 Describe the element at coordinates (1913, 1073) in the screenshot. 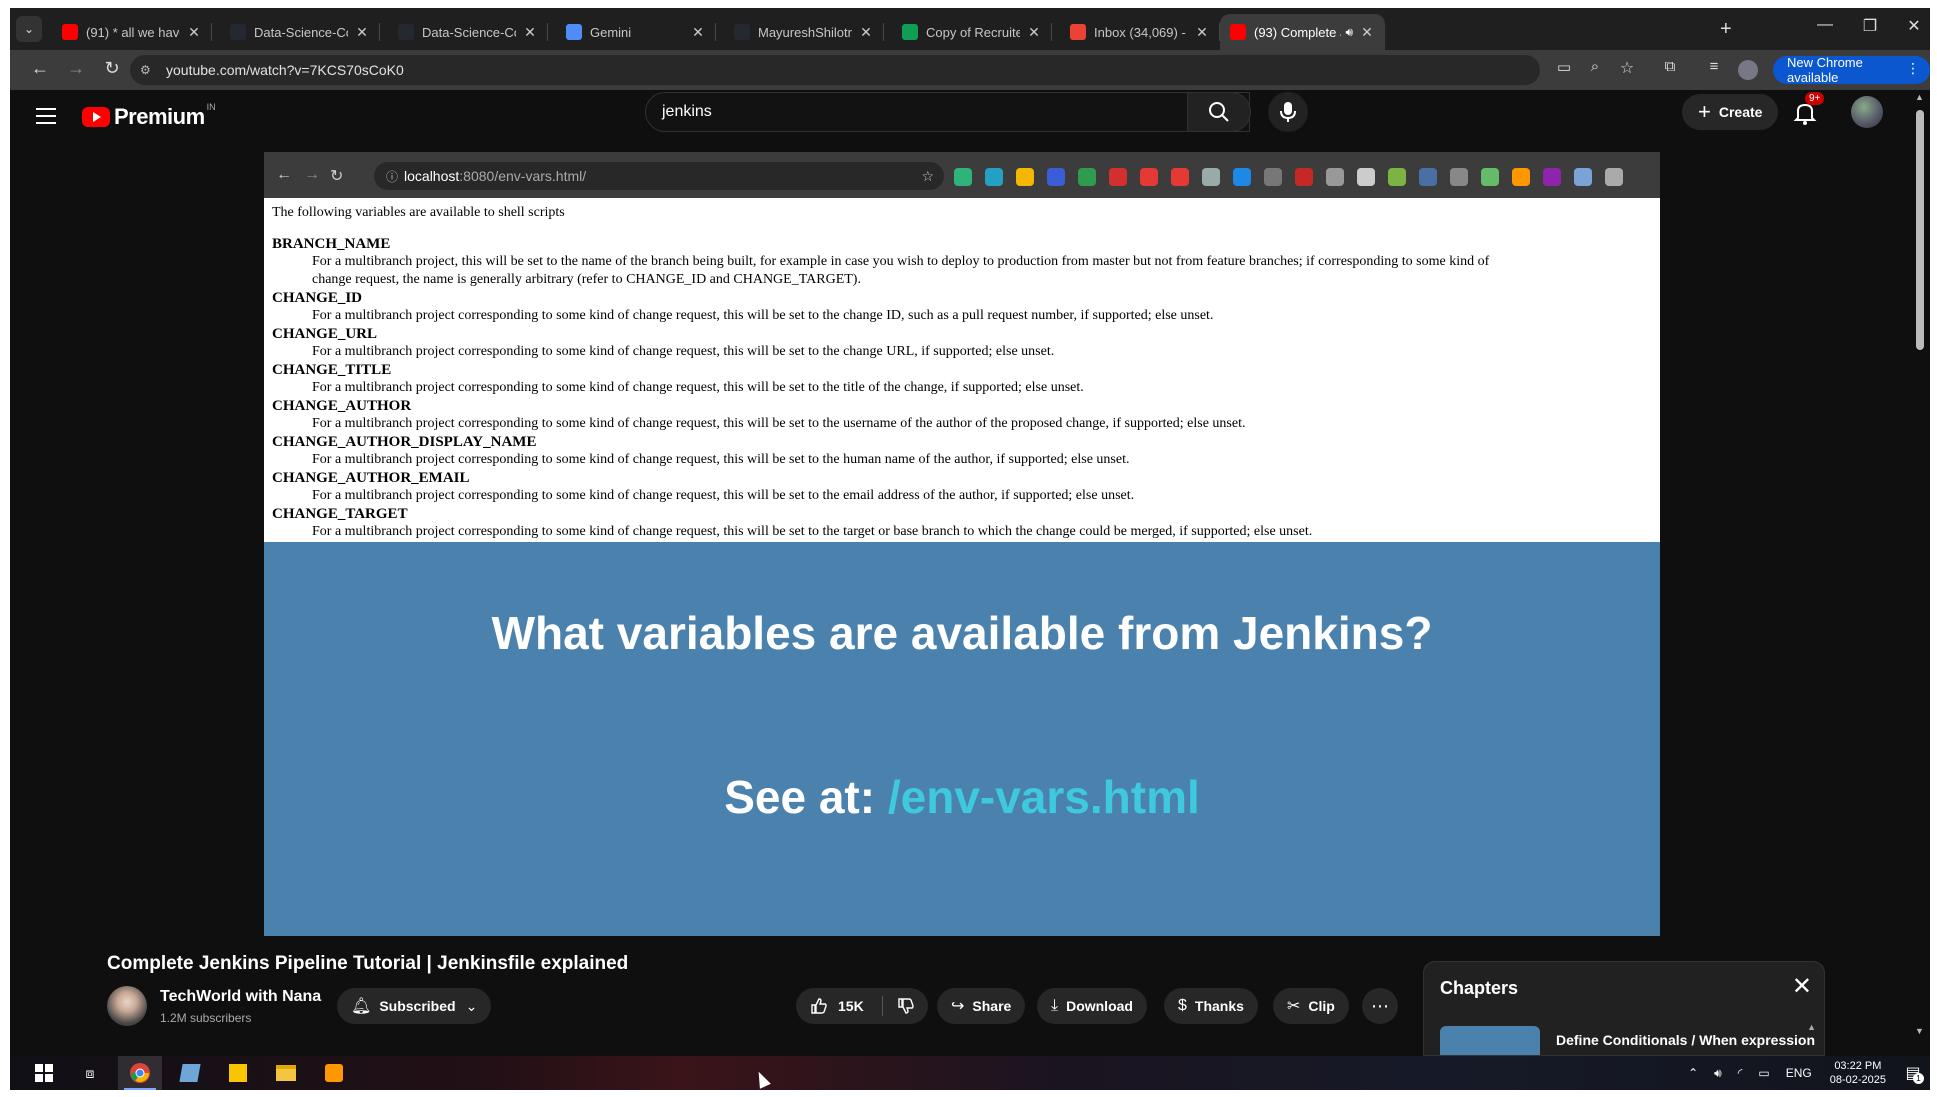

I see `action-center-button: ▤ 1` at that location.